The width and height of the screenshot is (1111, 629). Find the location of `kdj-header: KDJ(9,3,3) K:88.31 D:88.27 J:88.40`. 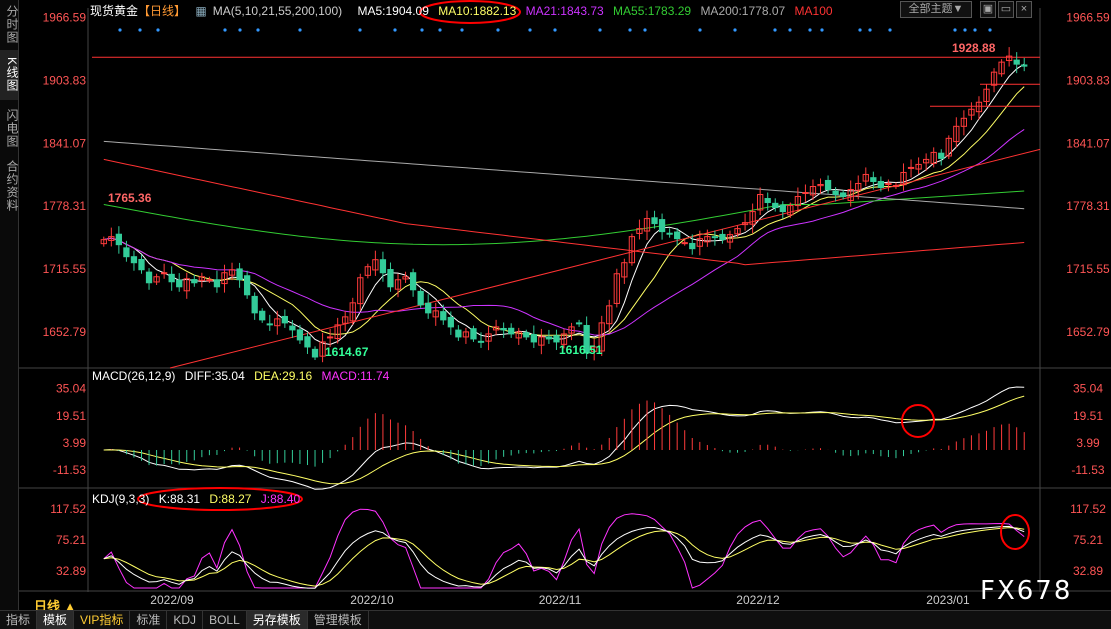

kdj-header: KDJ(9,3,3) K:88.31 D:88.27 J:88.40 is located at coordinates (199, 499).